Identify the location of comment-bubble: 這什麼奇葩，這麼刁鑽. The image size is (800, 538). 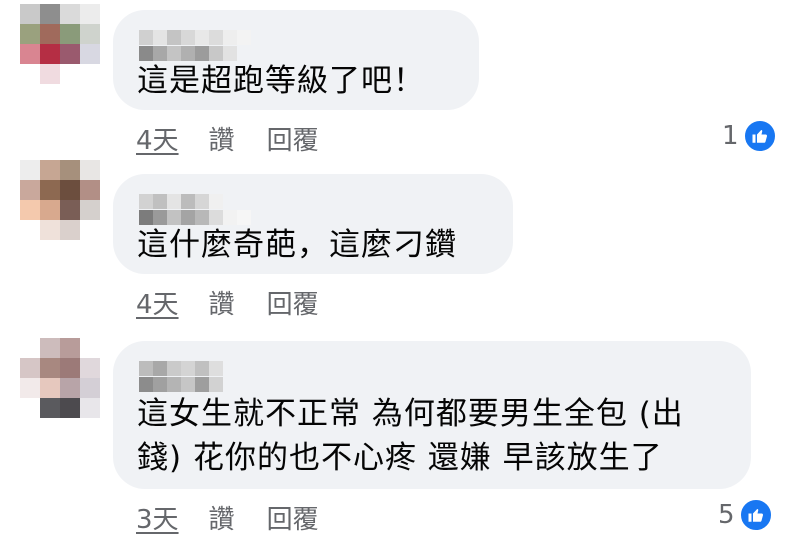
(313, 224).